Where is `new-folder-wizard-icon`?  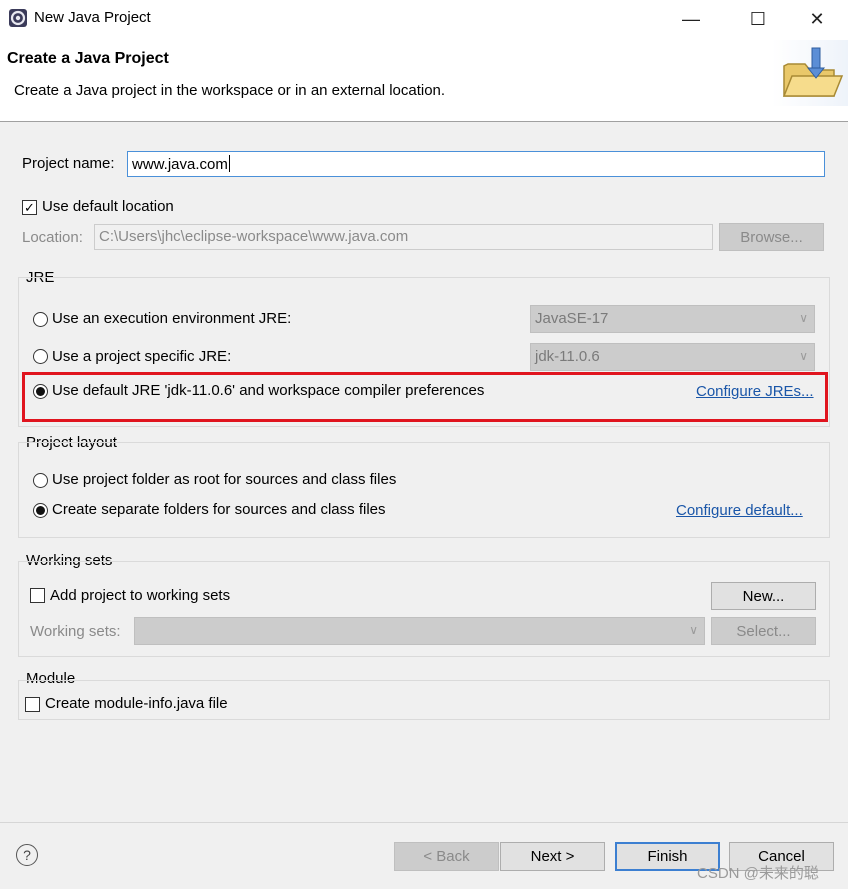 new-folder-wizard-icon is located at coordinates (810, 73).